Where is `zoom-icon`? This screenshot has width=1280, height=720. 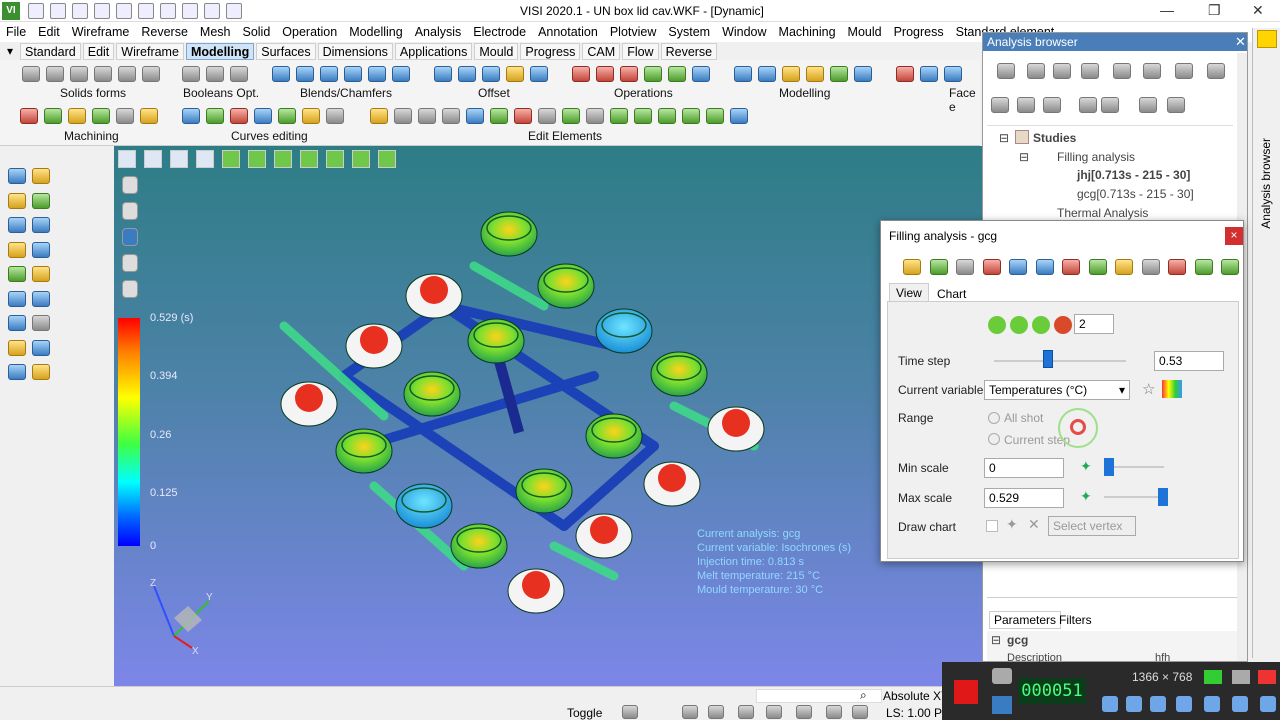
zoom-icon is located at coordinates (168, 11).